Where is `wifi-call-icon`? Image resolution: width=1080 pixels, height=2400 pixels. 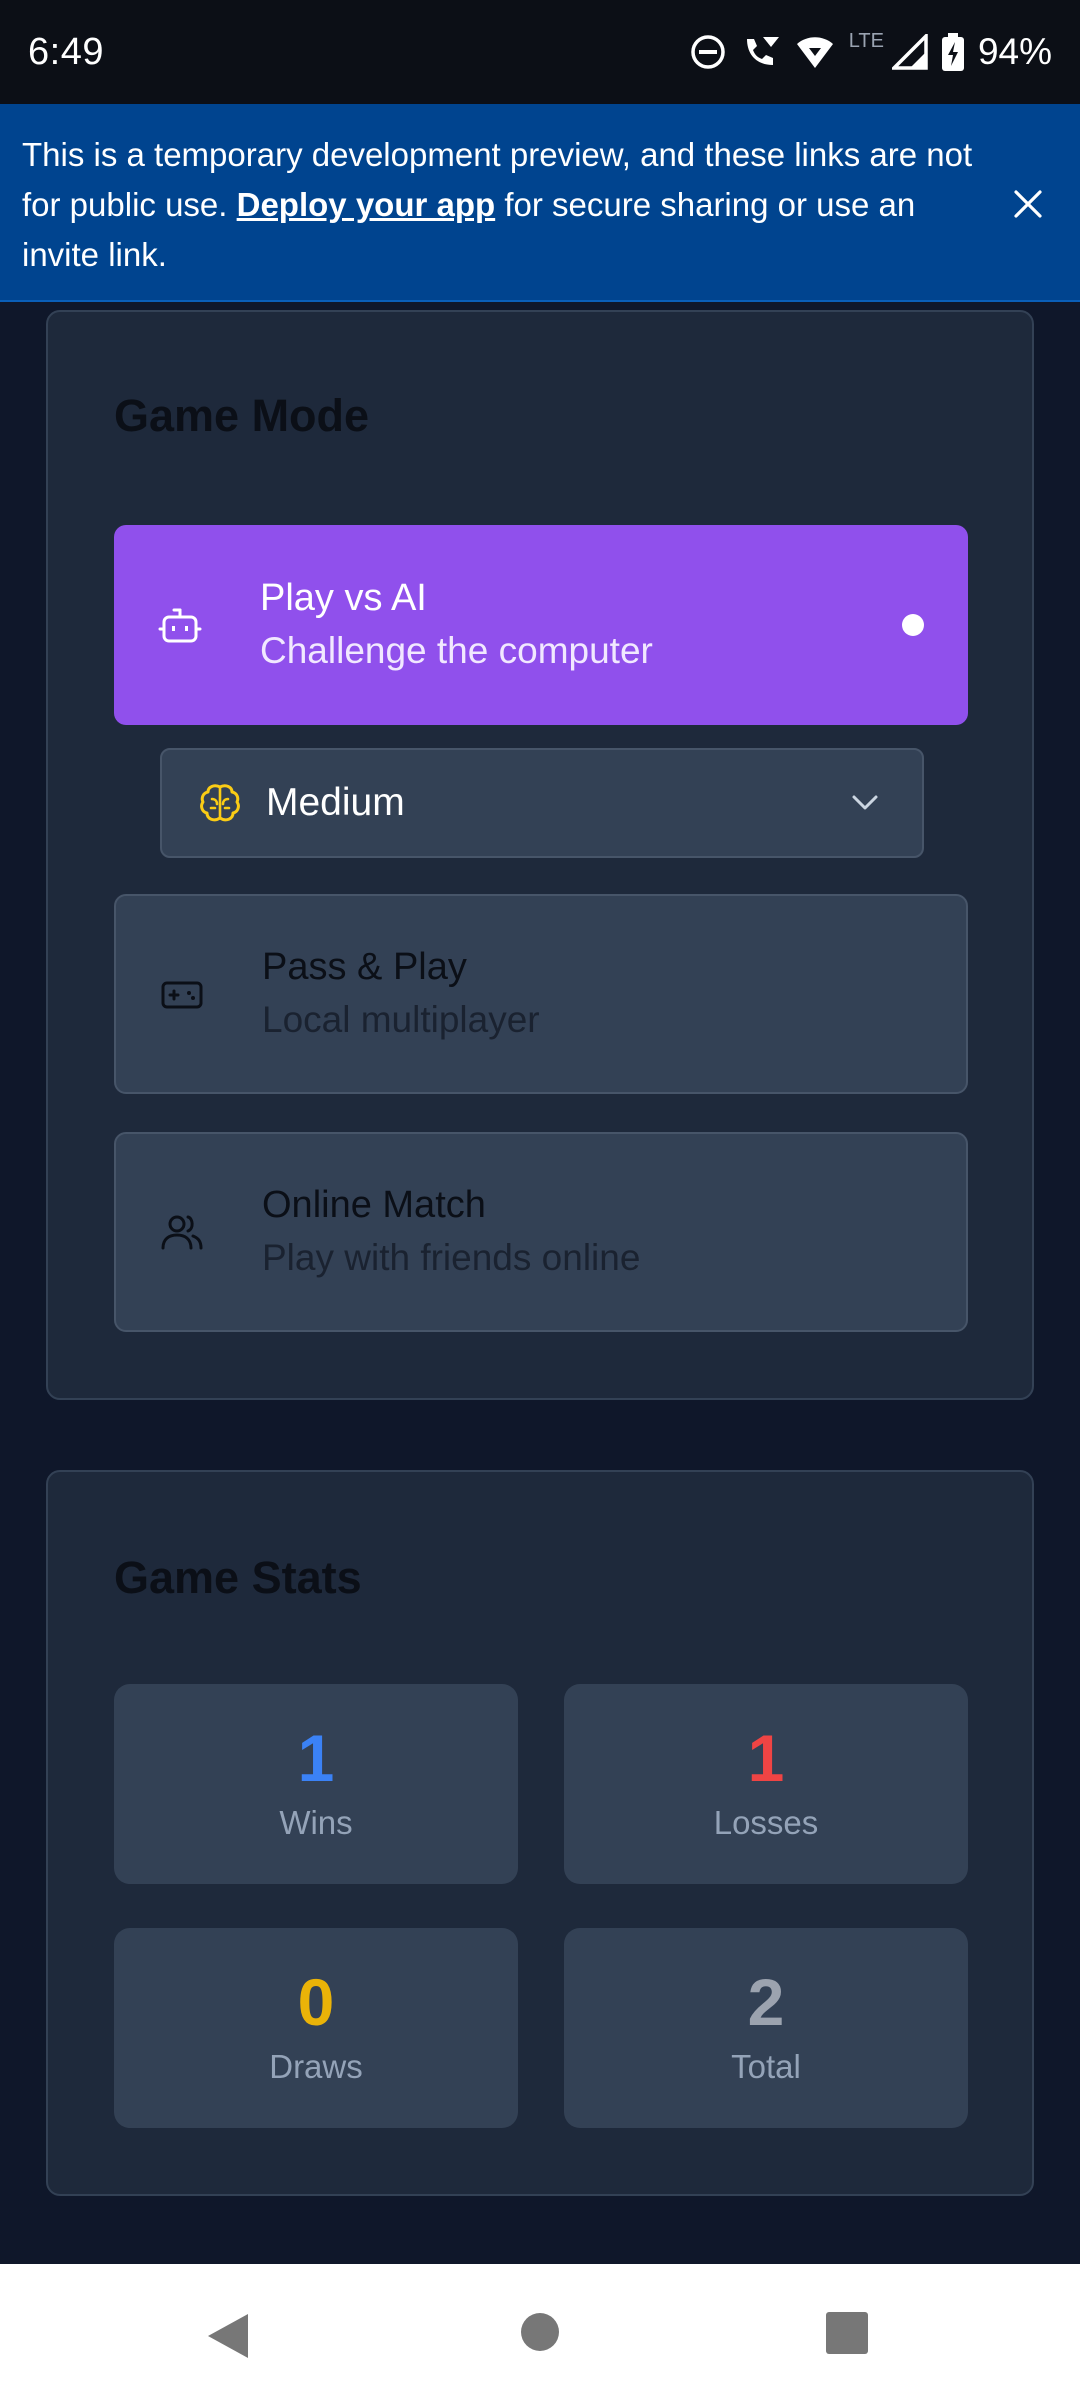
wifi-call-icon is located at coordinates (762, 51).